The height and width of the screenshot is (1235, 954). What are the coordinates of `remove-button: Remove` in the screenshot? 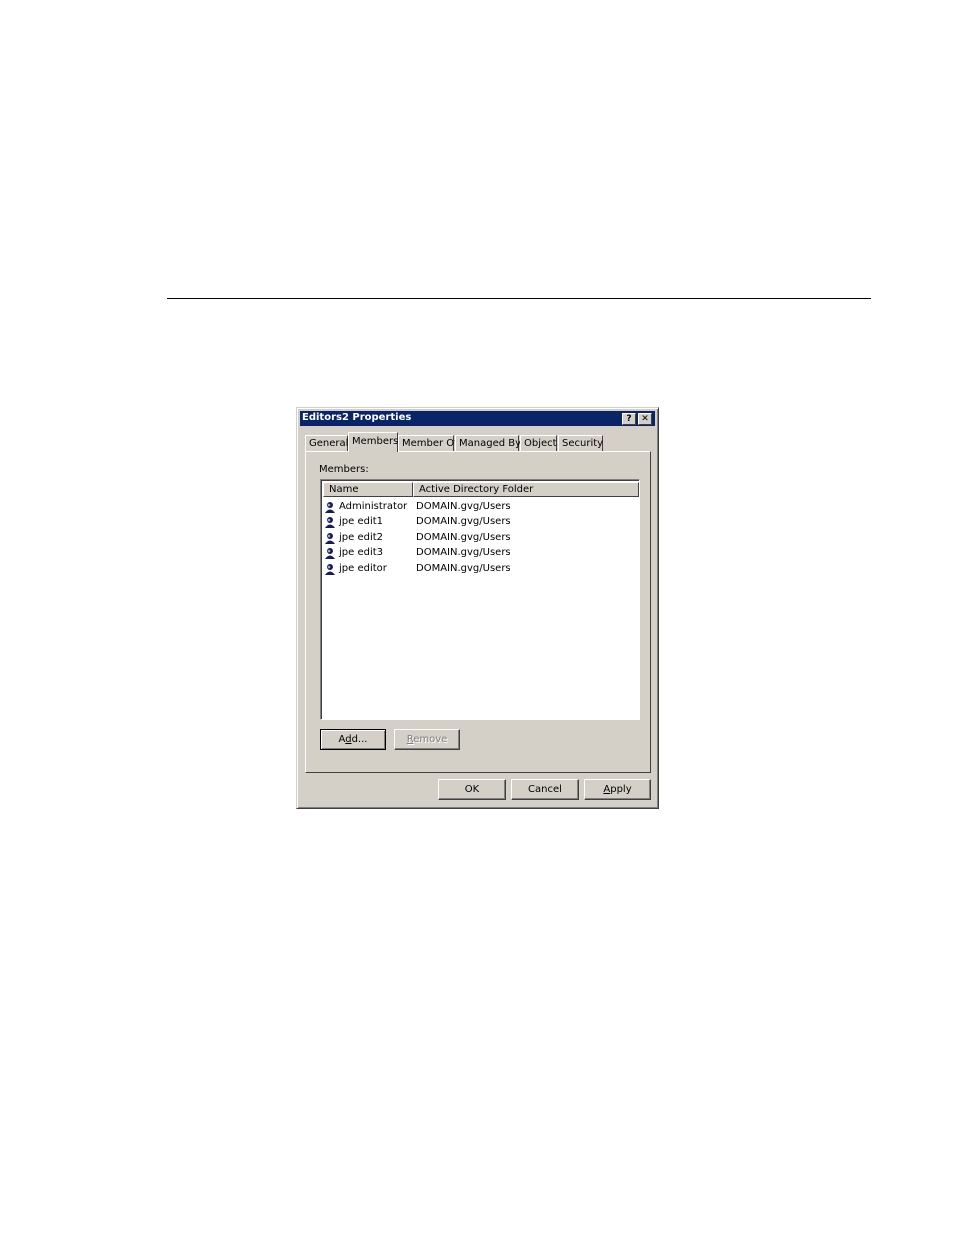 It's located at (427, 739).